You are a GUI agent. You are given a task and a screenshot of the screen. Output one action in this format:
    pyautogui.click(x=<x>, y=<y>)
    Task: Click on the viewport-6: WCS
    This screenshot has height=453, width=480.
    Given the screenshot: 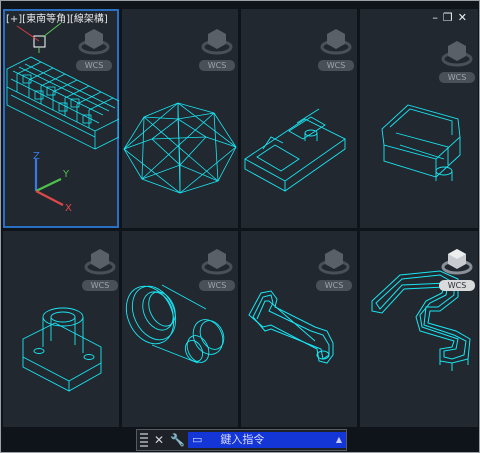 What is the action you would take?
    pyautogui.click(x=180, y=329)
    